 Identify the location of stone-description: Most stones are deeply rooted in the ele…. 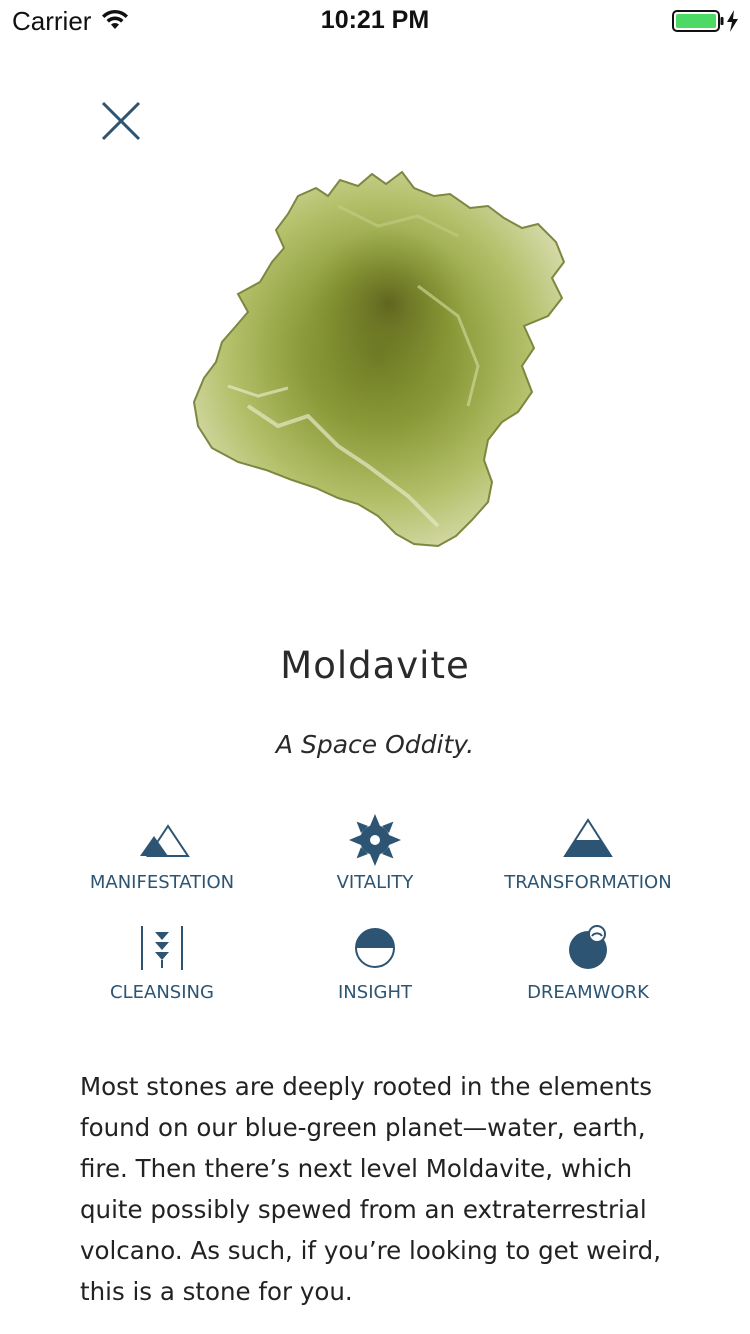
(370, 1189).